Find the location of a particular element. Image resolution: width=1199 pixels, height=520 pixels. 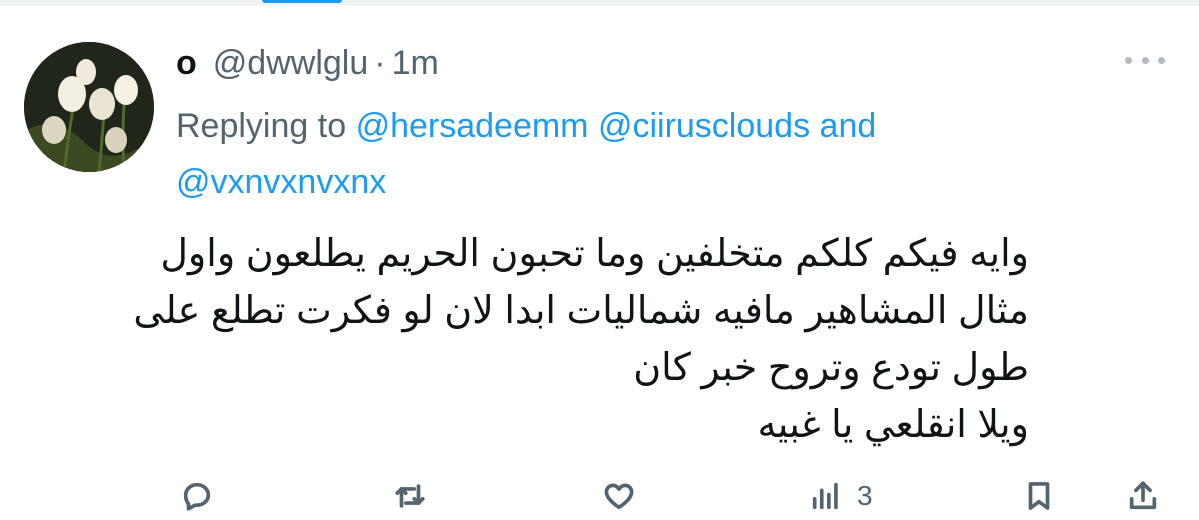

views-button: 3 is located at coordinates (841, 496).